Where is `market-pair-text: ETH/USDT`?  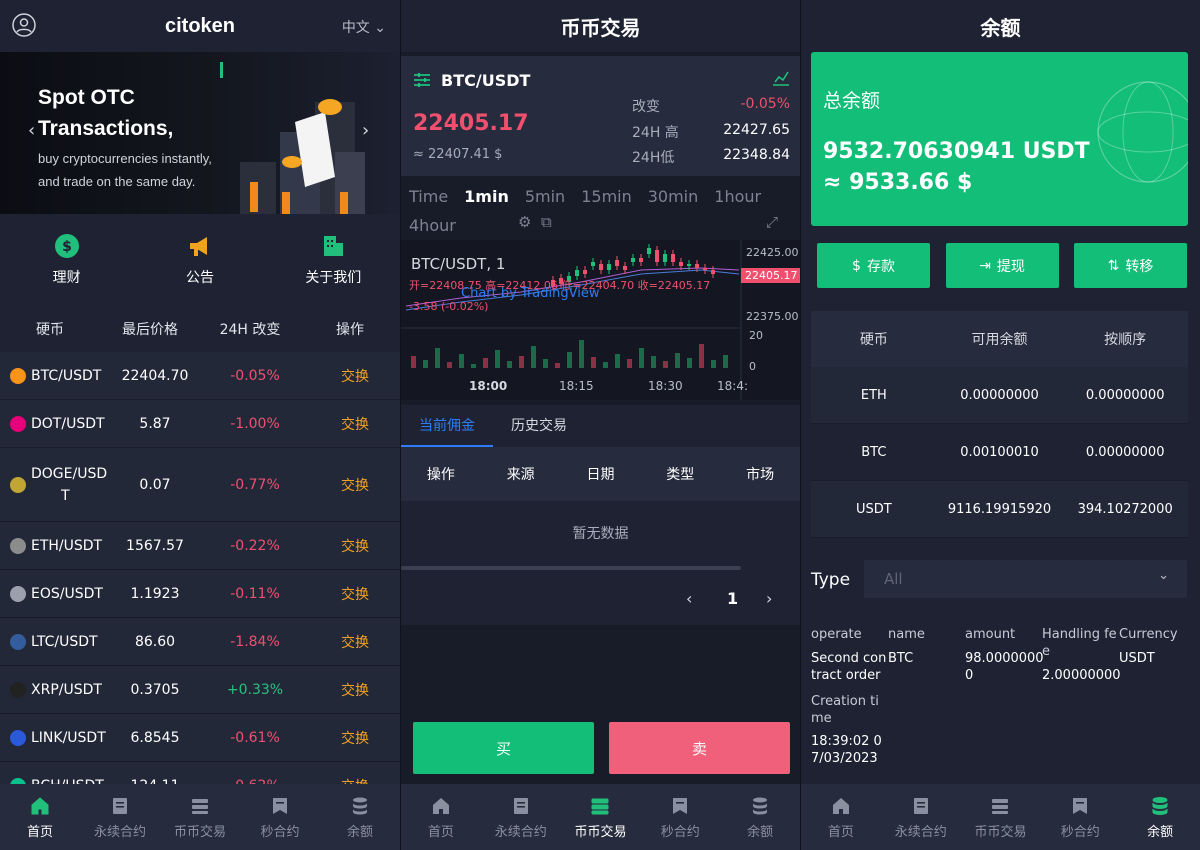 market-pair-text: ETH/USDT is located at coordinates (67, 545).